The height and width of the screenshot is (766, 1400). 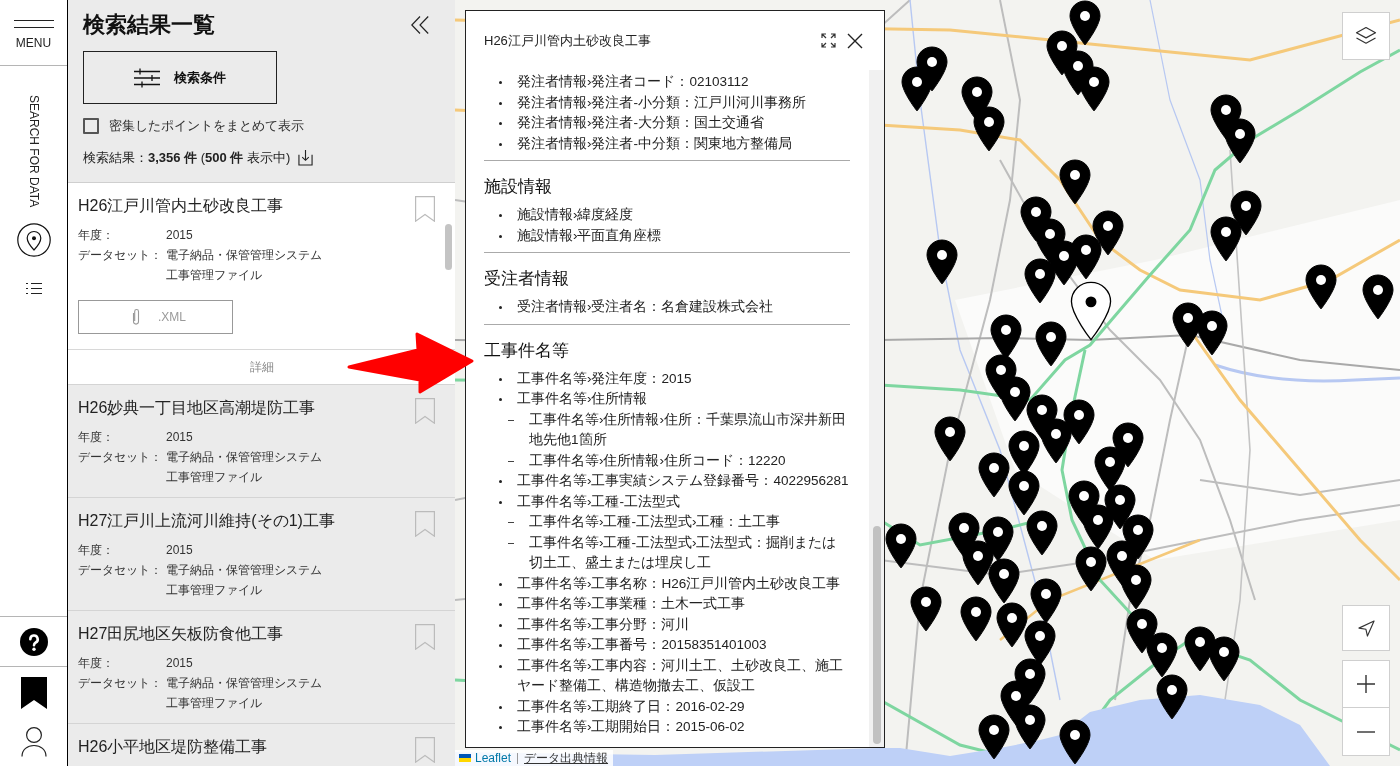 What do you see at coordinates (91, 126) in the screenshot?
I see `cluster-checkbox` at bounding box center [91, 126].